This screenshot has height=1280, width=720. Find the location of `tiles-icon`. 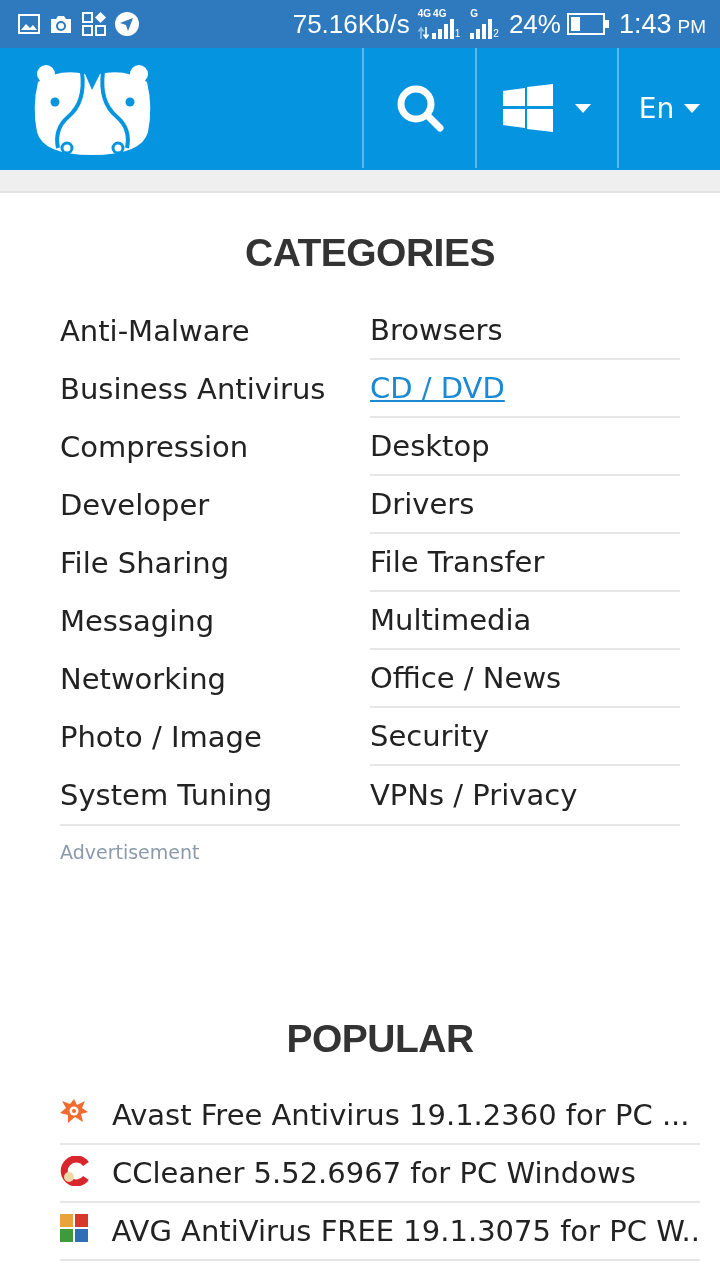

tiles-icon is located at coordinates (74, 1228).